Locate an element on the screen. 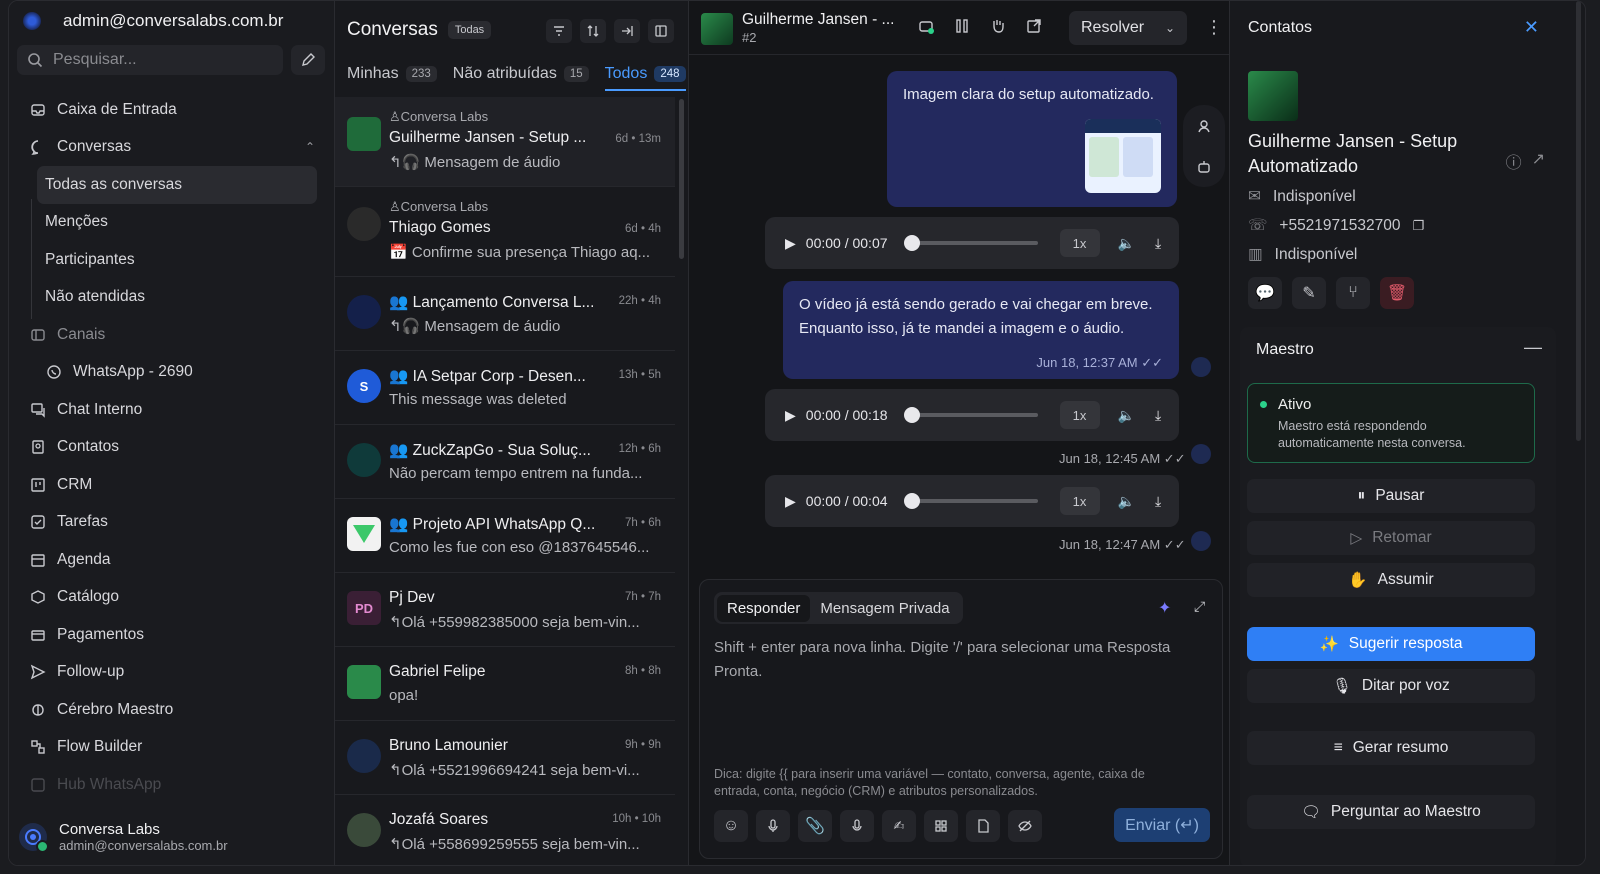  send-button: Enviar (↵) is located at coordinates (1162, 825).